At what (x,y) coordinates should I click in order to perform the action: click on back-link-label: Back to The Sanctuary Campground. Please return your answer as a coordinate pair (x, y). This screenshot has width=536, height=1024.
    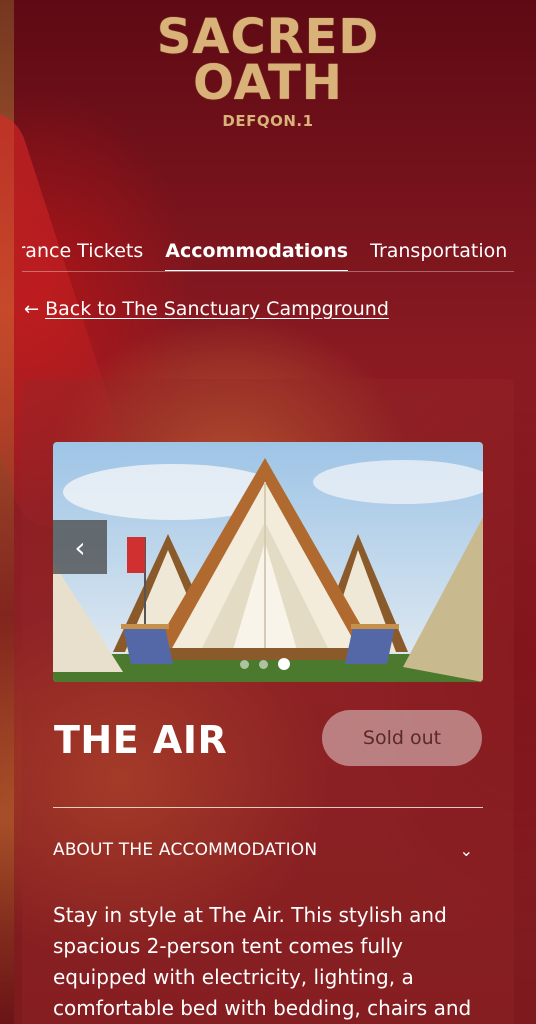
    Looking at the image, I should click on (217, 309).